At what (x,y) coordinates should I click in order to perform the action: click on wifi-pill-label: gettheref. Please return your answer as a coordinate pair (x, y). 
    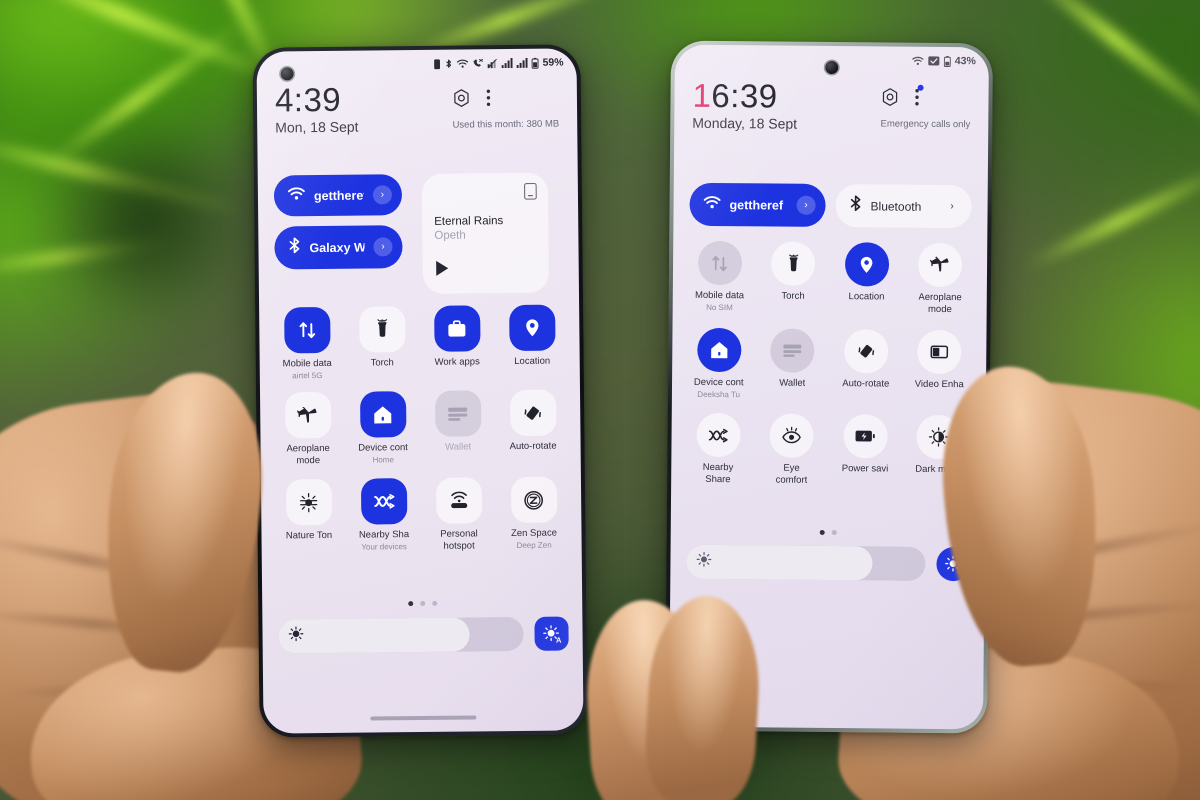
    Looking at the image, I should click on (339, 195).